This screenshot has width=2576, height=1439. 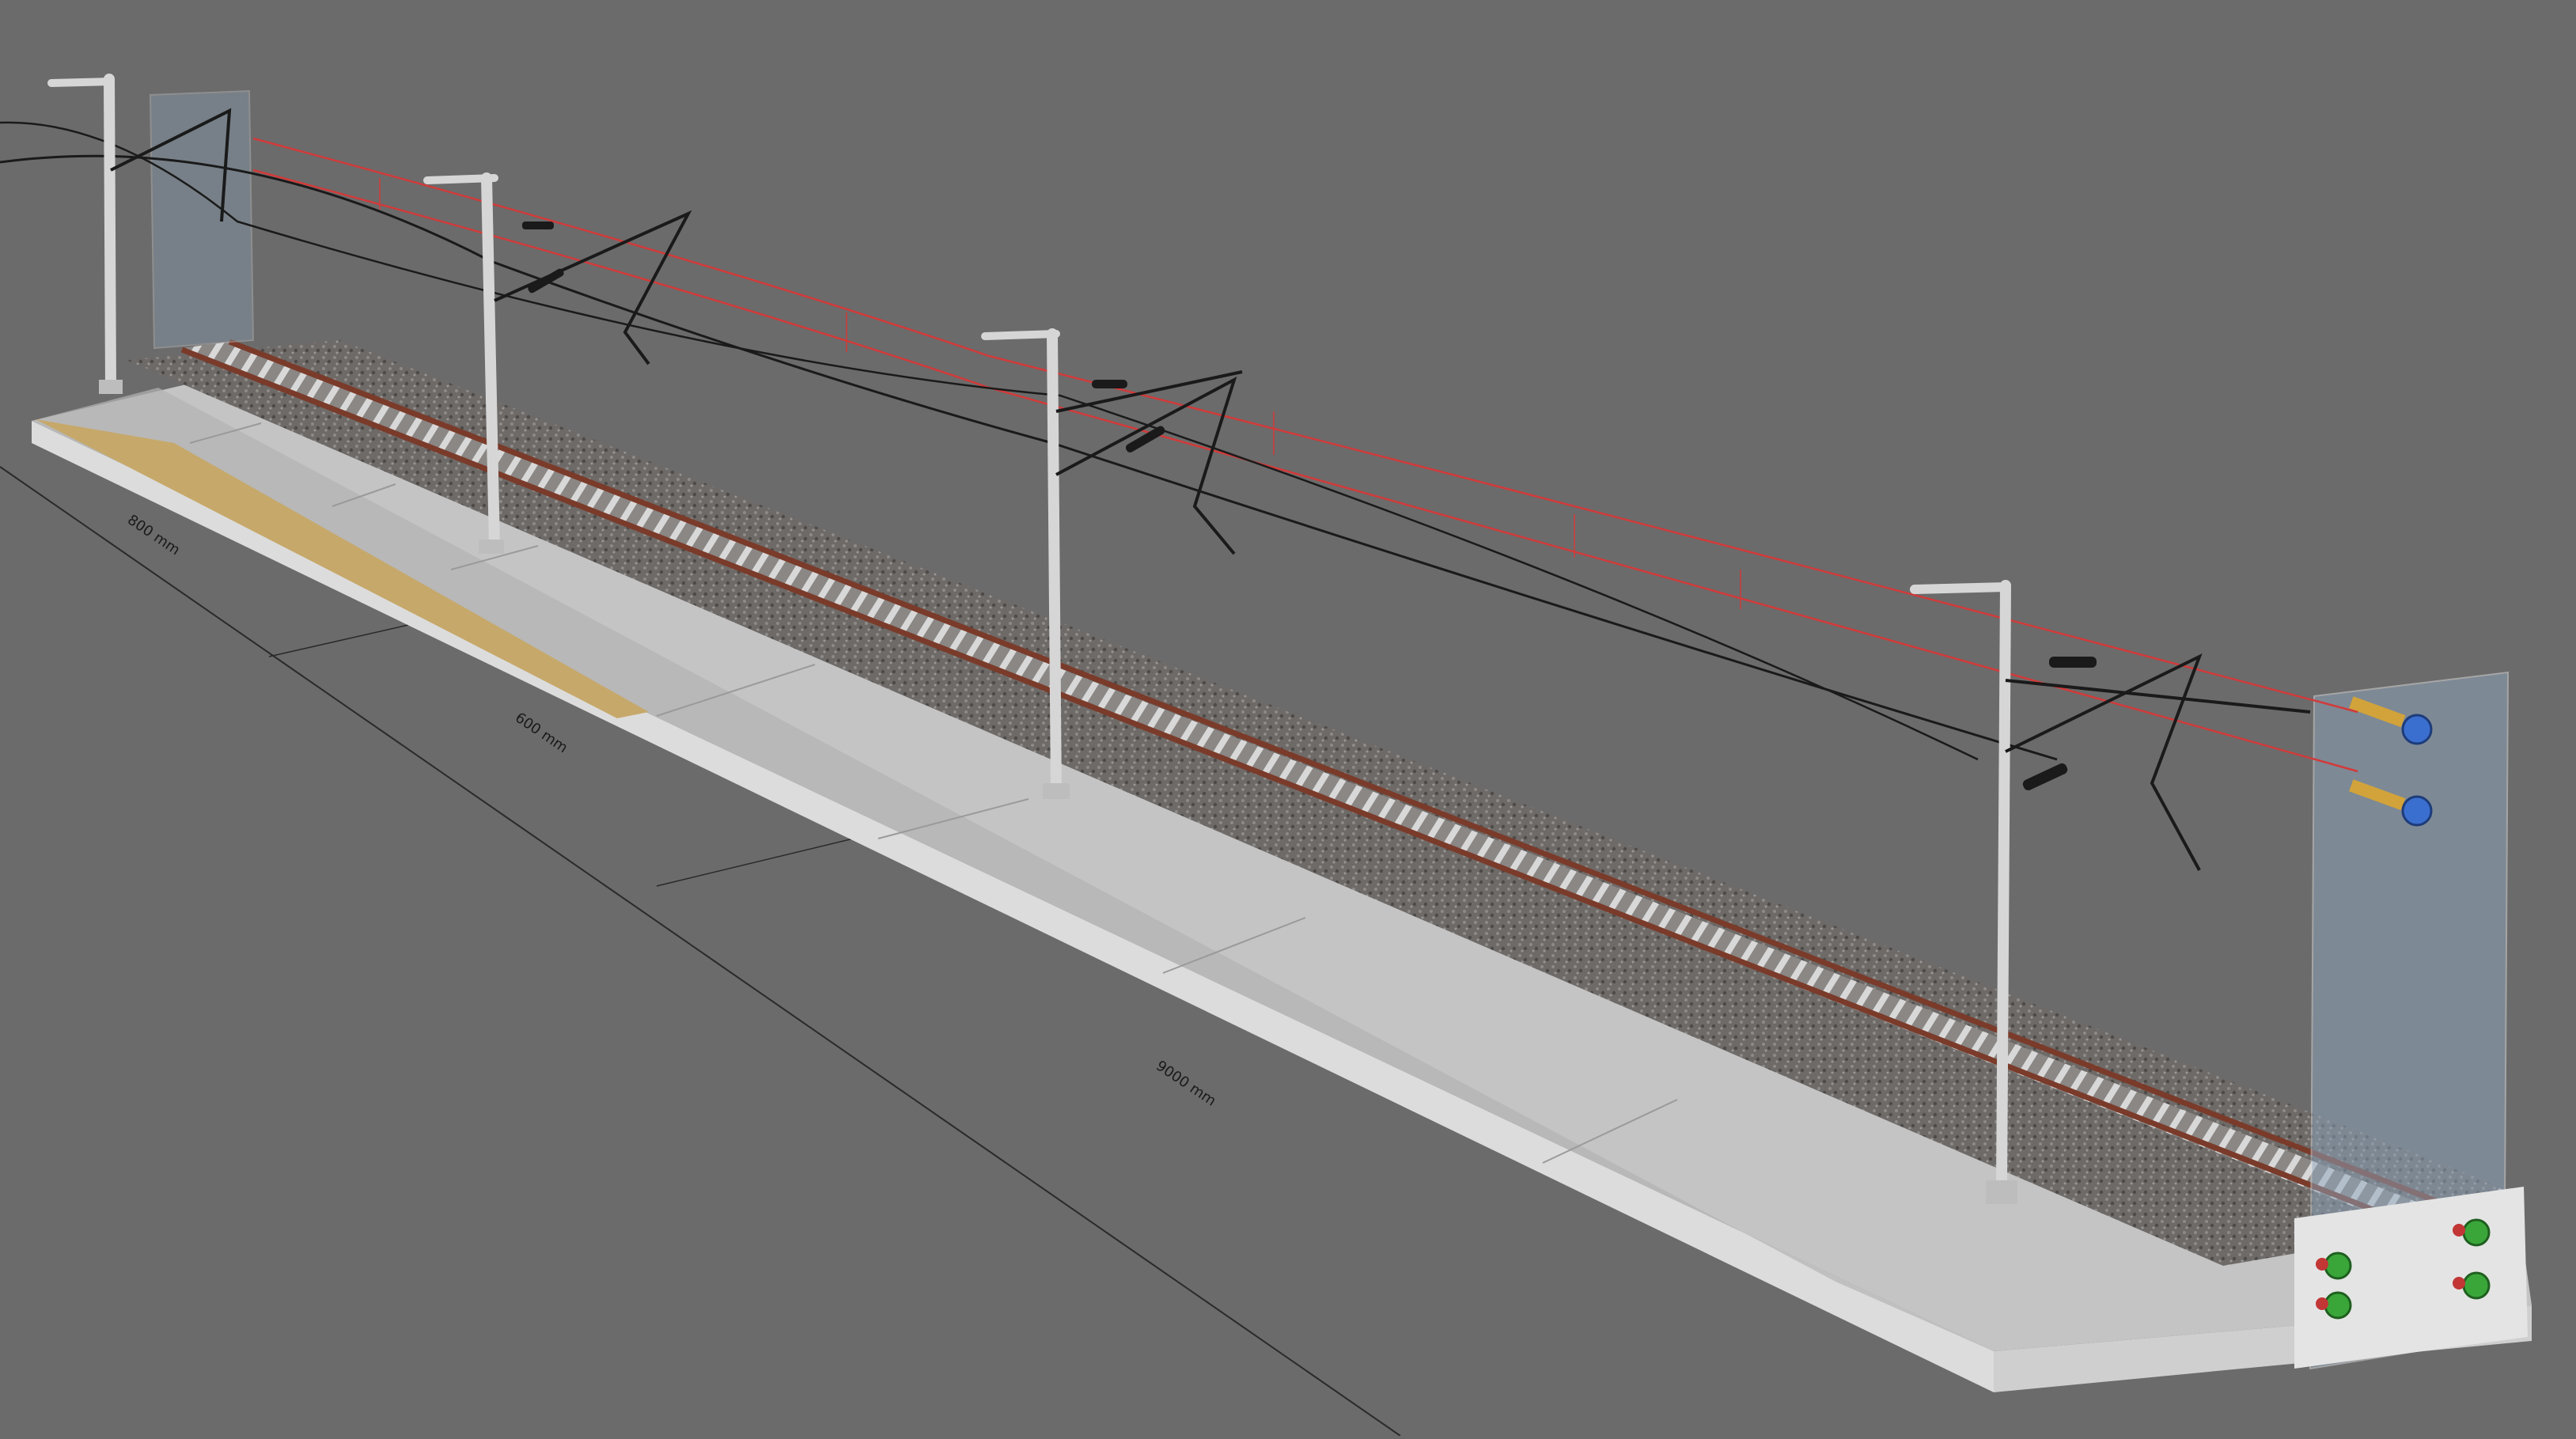 What do you see at coordinates (202, 220) in the screenshot?
I see `glass-panel-back` at bounding box center [202, 220].